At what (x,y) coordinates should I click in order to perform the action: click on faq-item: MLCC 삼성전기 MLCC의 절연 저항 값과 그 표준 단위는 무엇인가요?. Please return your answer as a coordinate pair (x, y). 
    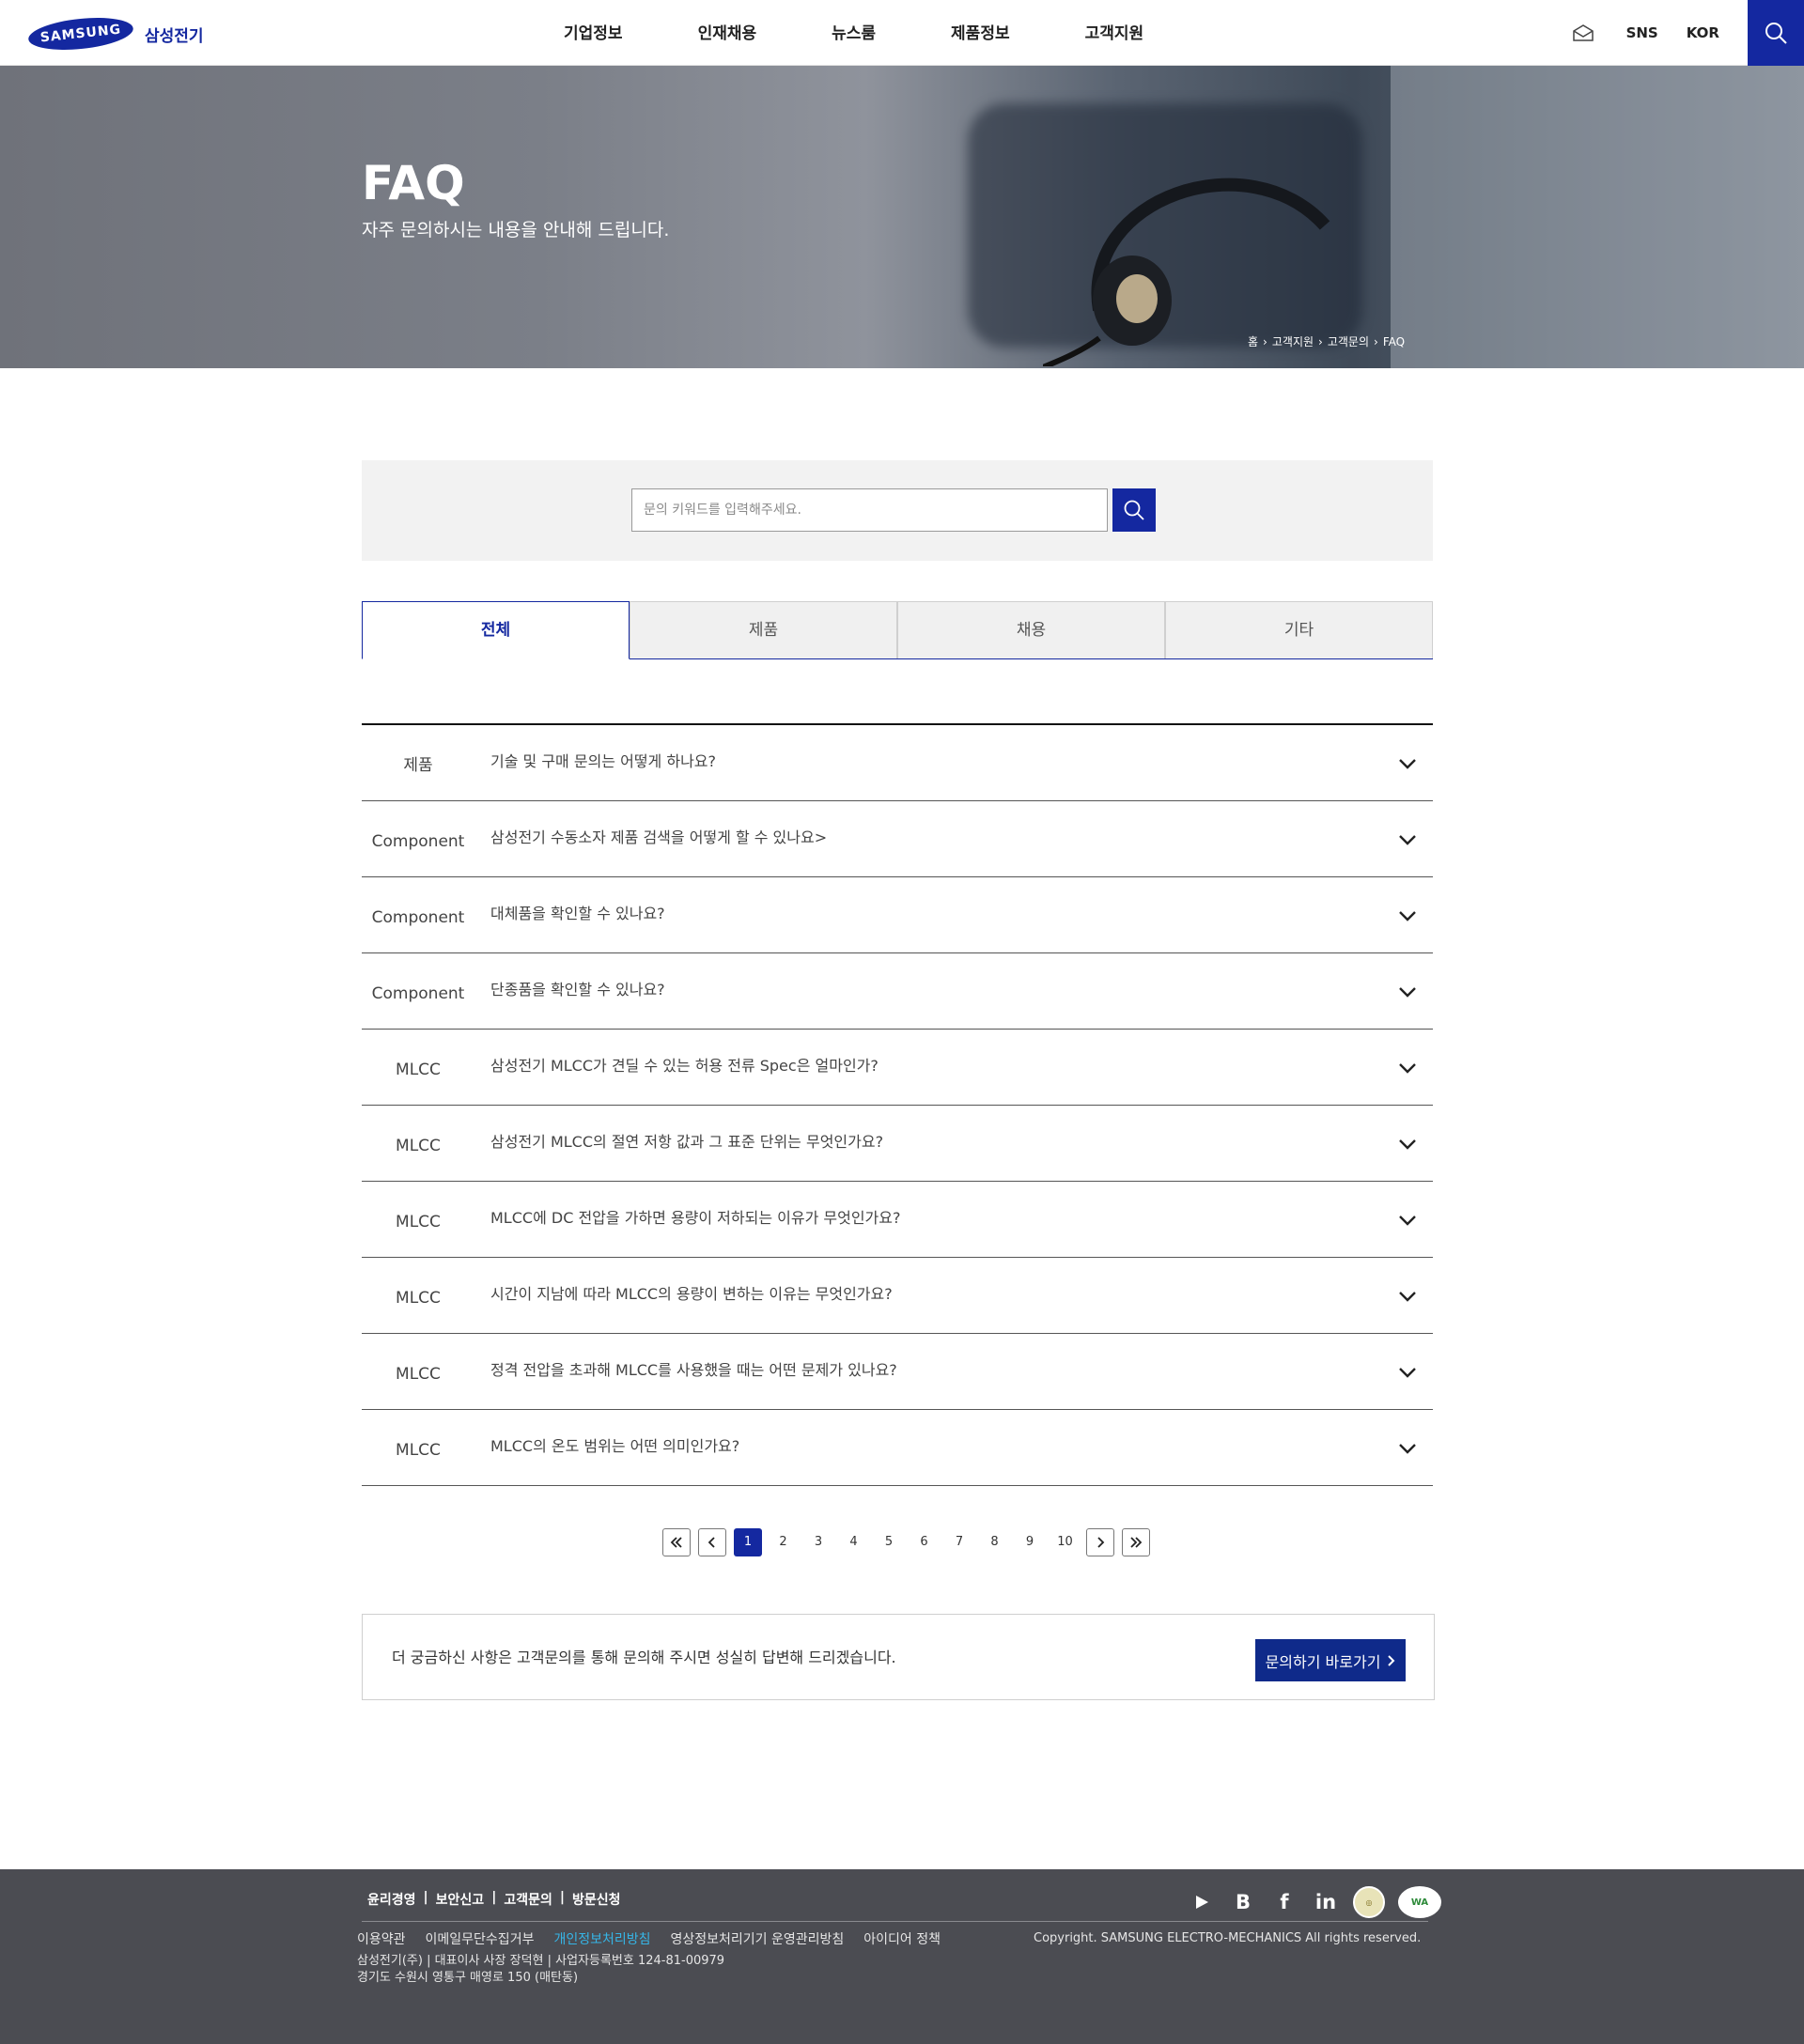
    Looking at the image, I should click on (897, 1144).